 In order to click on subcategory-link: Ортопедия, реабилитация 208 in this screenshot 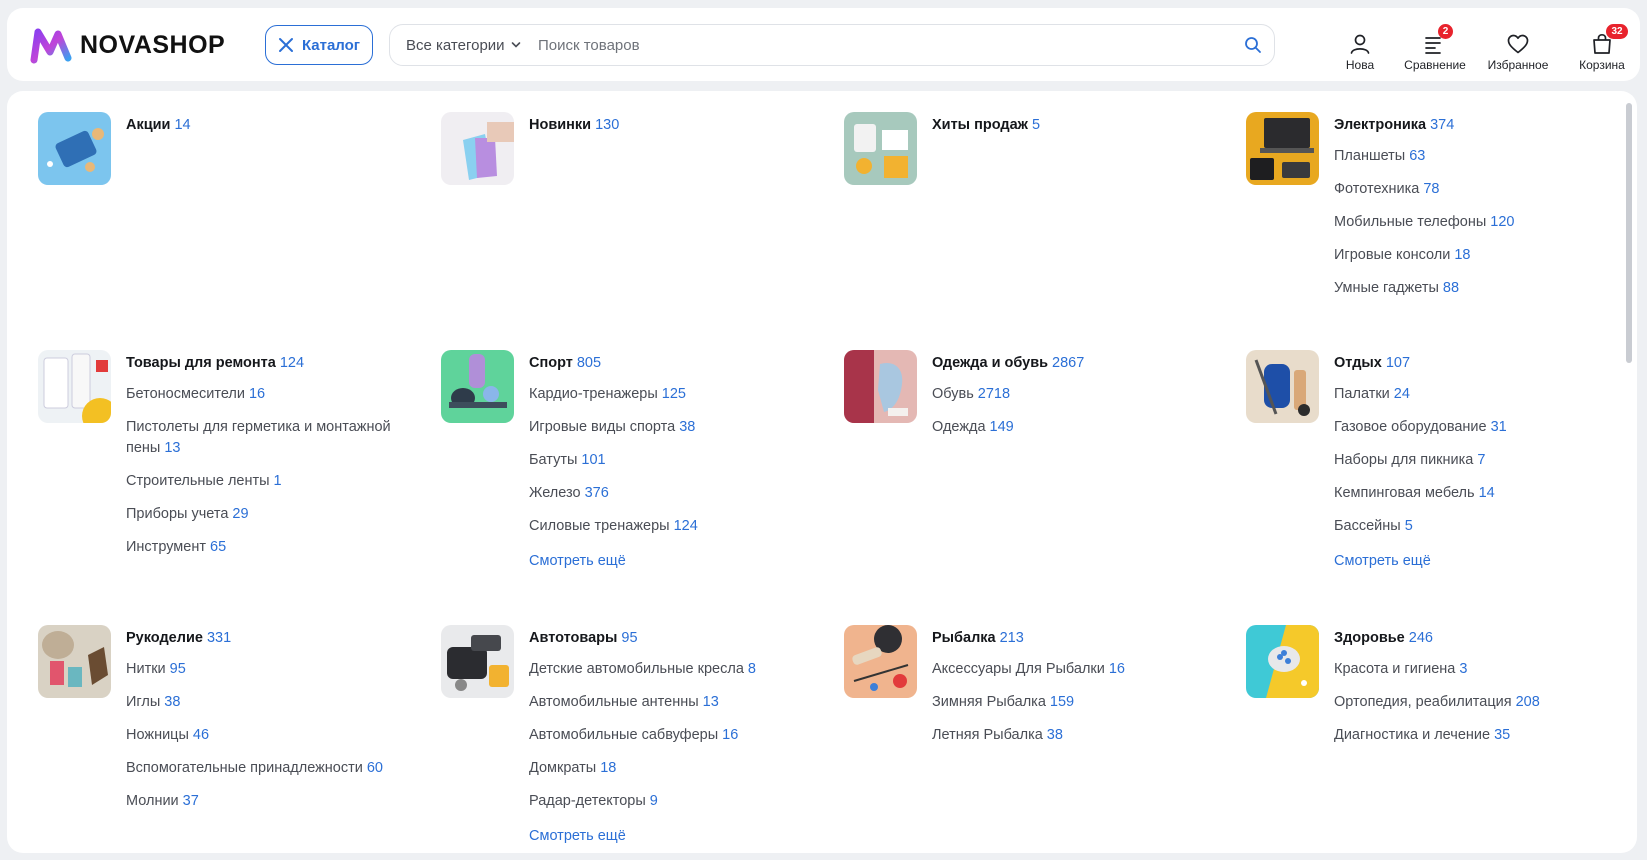, I will do `click(1484, 702)`.